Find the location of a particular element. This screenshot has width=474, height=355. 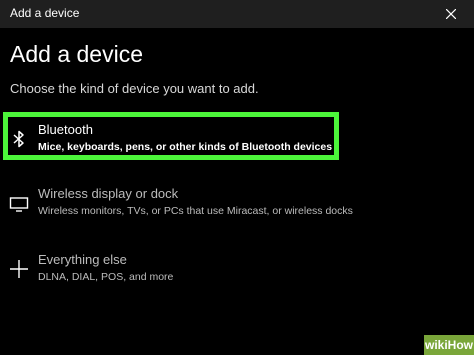

window-title: Add a device is located at coordinates (45, 13).